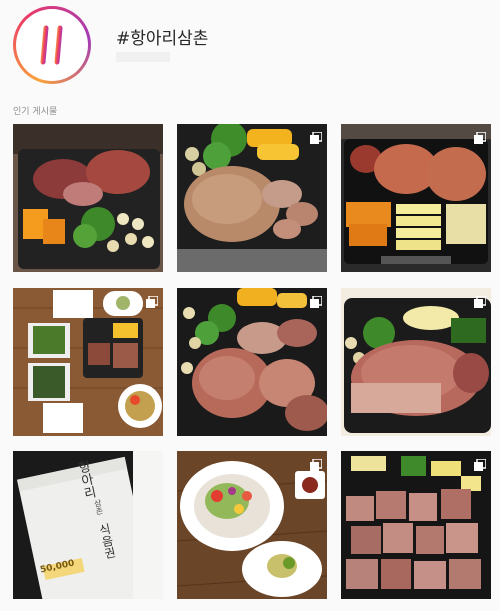  I want to click on hashtag-icon, so click(51, 45).